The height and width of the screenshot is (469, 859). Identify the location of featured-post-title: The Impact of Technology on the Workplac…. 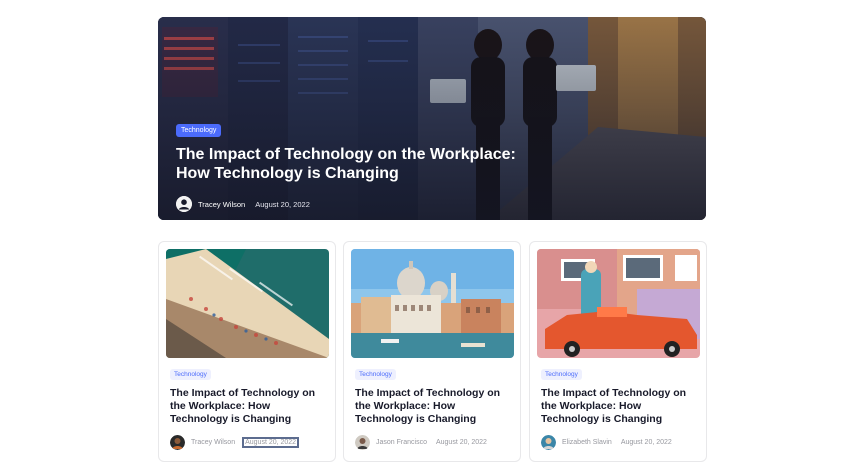
(346, 164).